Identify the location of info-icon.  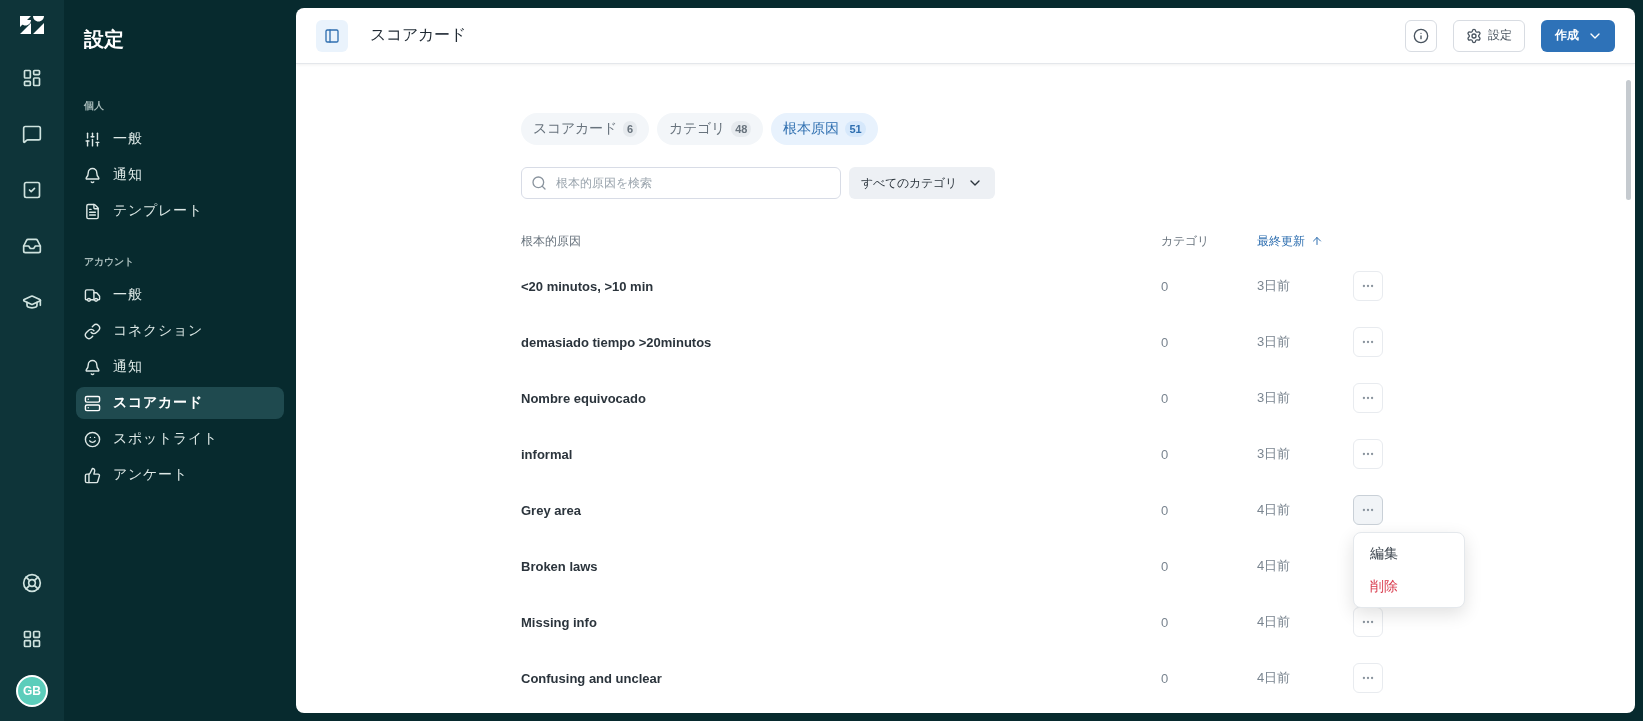
(1421, 35).